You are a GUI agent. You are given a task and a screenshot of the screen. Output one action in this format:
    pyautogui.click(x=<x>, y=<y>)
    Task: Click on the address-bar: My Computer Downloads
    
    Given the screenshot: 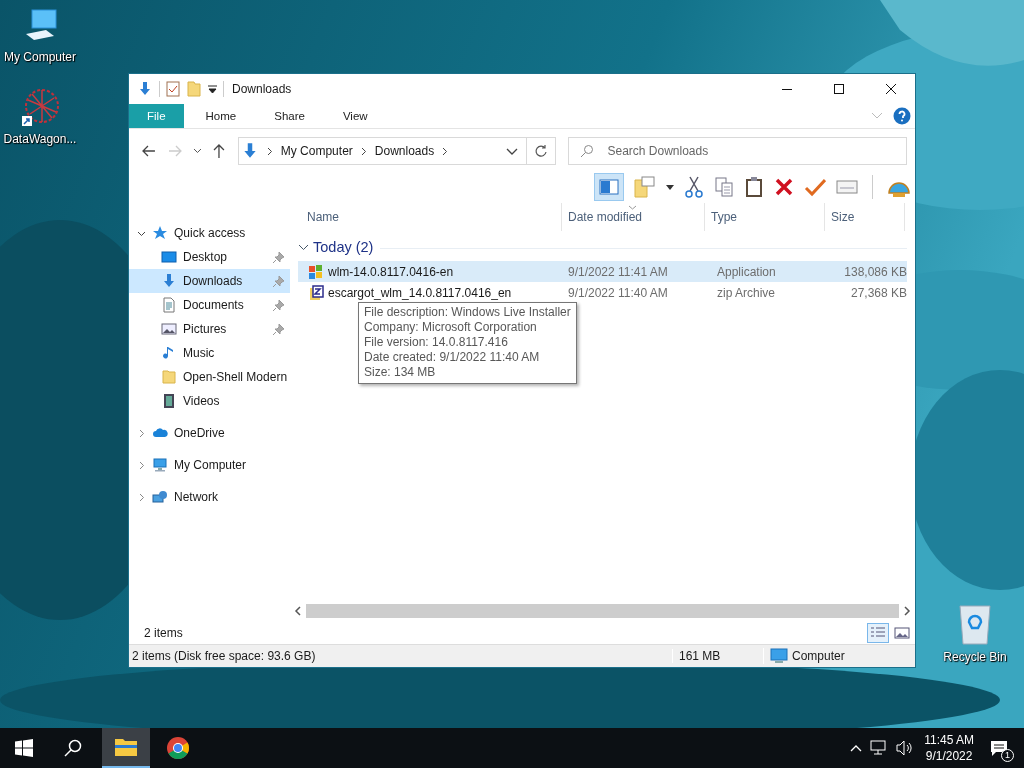 What is the action you would take?
    pyautogui.click(x=382, y=151)
    